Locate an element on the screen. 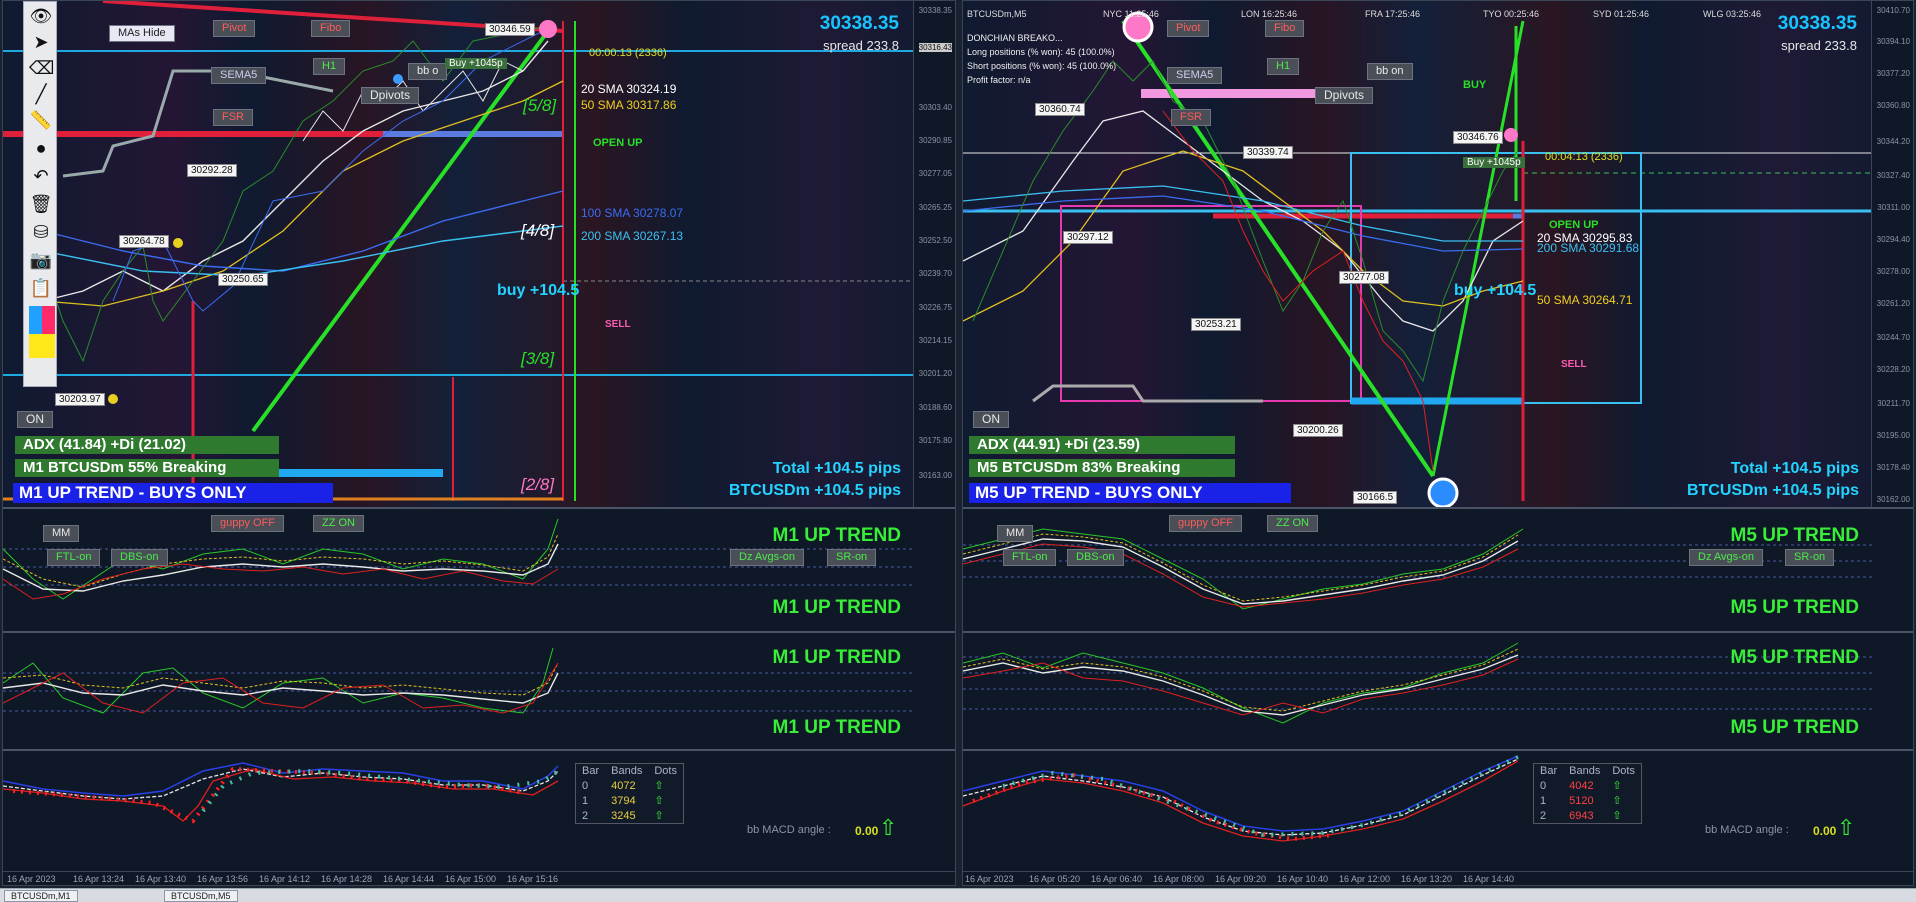 The width and height of the screenshot is (1916, 902). spread-label: spread 233.8 is located at coordinates (861, 45).